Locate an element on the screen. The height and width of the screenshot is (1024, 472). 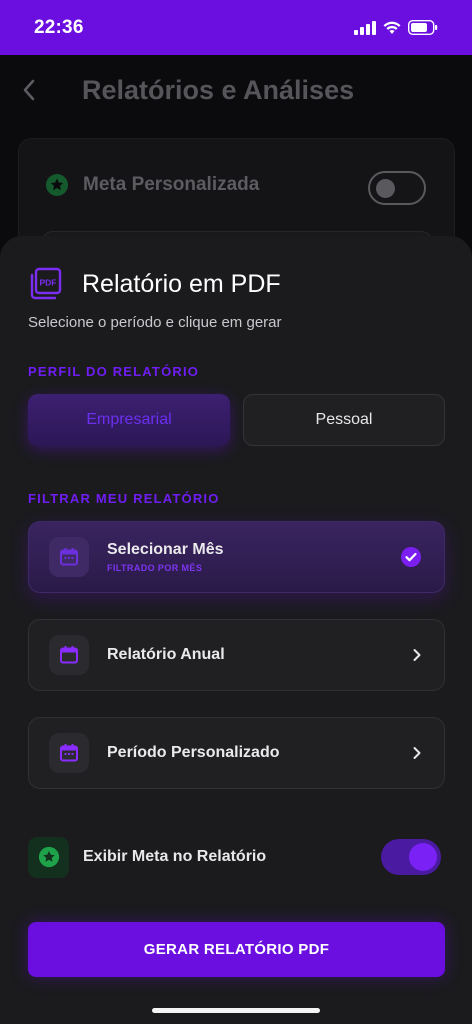
generate-pdf-button: GERAR RELATÓRIO PDF is located at coordinates (236, 949).